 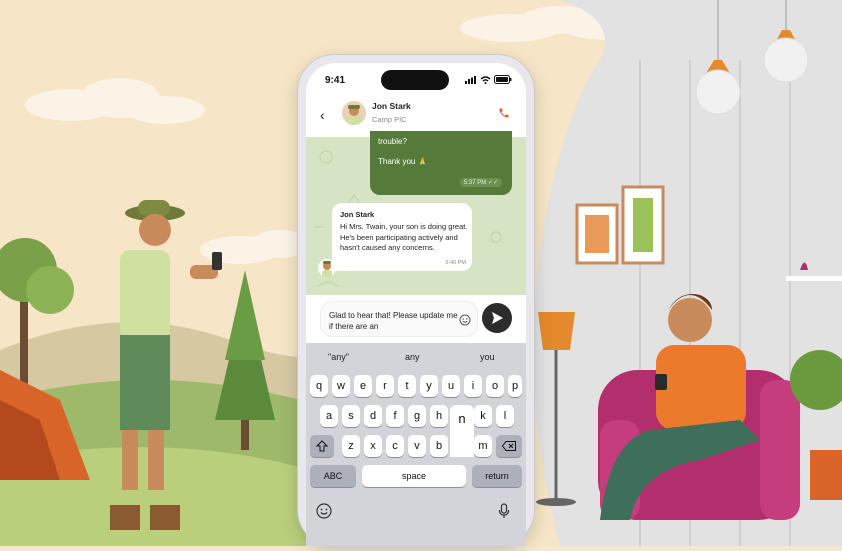 I want to click on suggestion-bar: "any" any you, so click(x=416, y=356).